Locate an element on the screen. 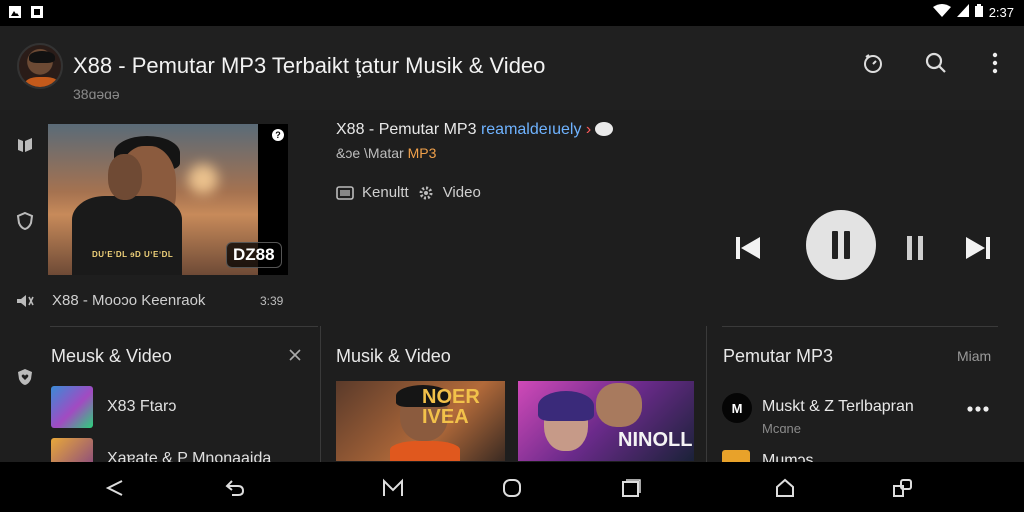 The height and width of the screenshot is (512, 1024). content-icon is located at coordinates (345, 192).